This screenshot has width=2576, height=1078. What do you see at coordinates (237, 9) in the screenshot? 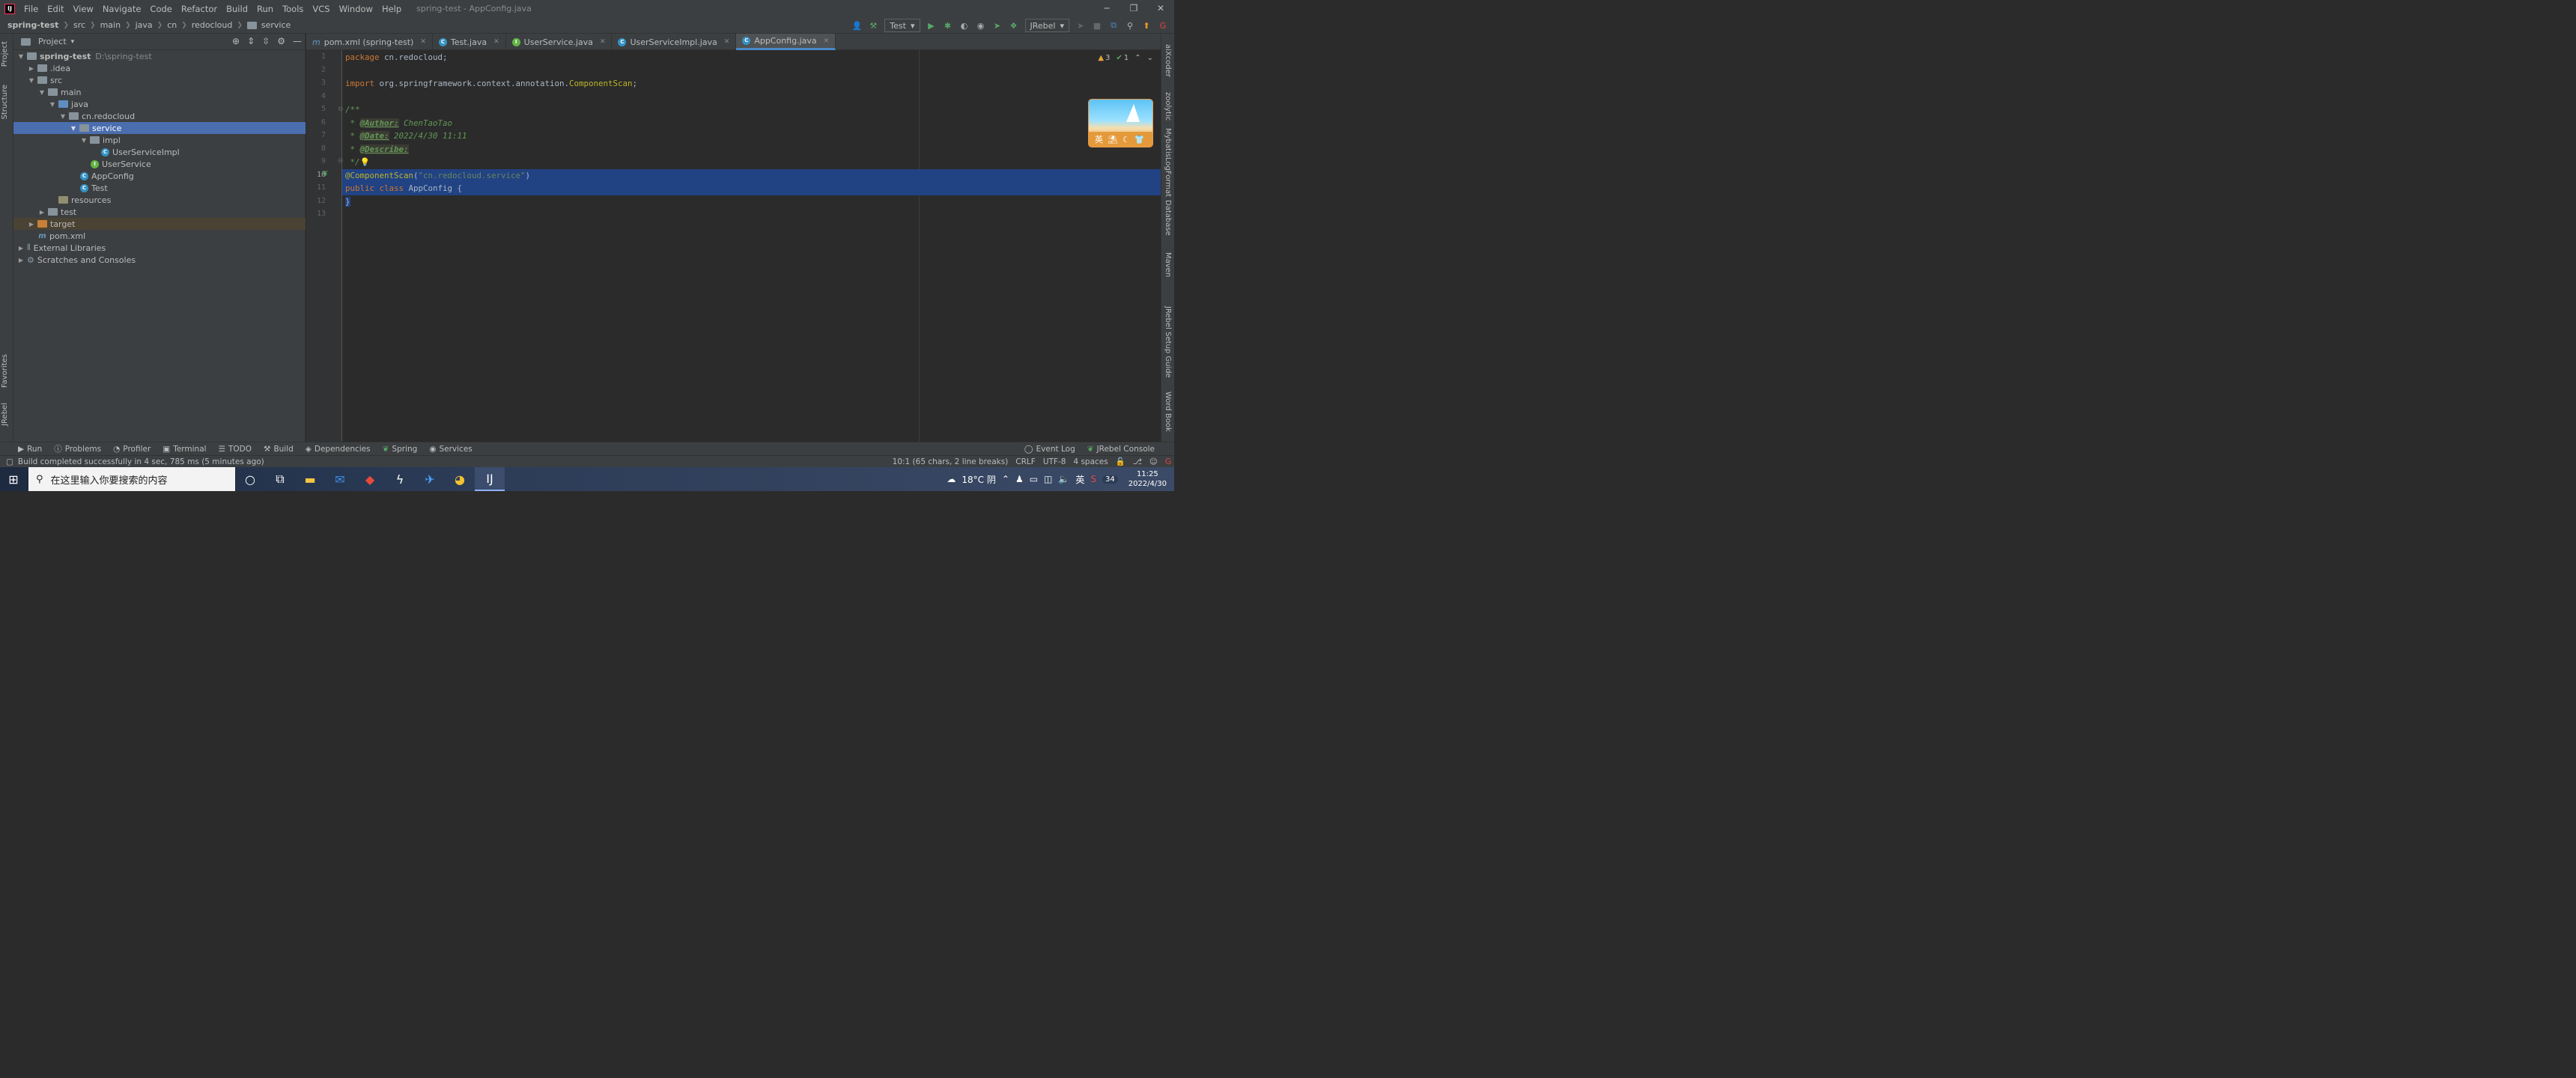
I see `menu-build: Build` at bounding box center [237, 9].